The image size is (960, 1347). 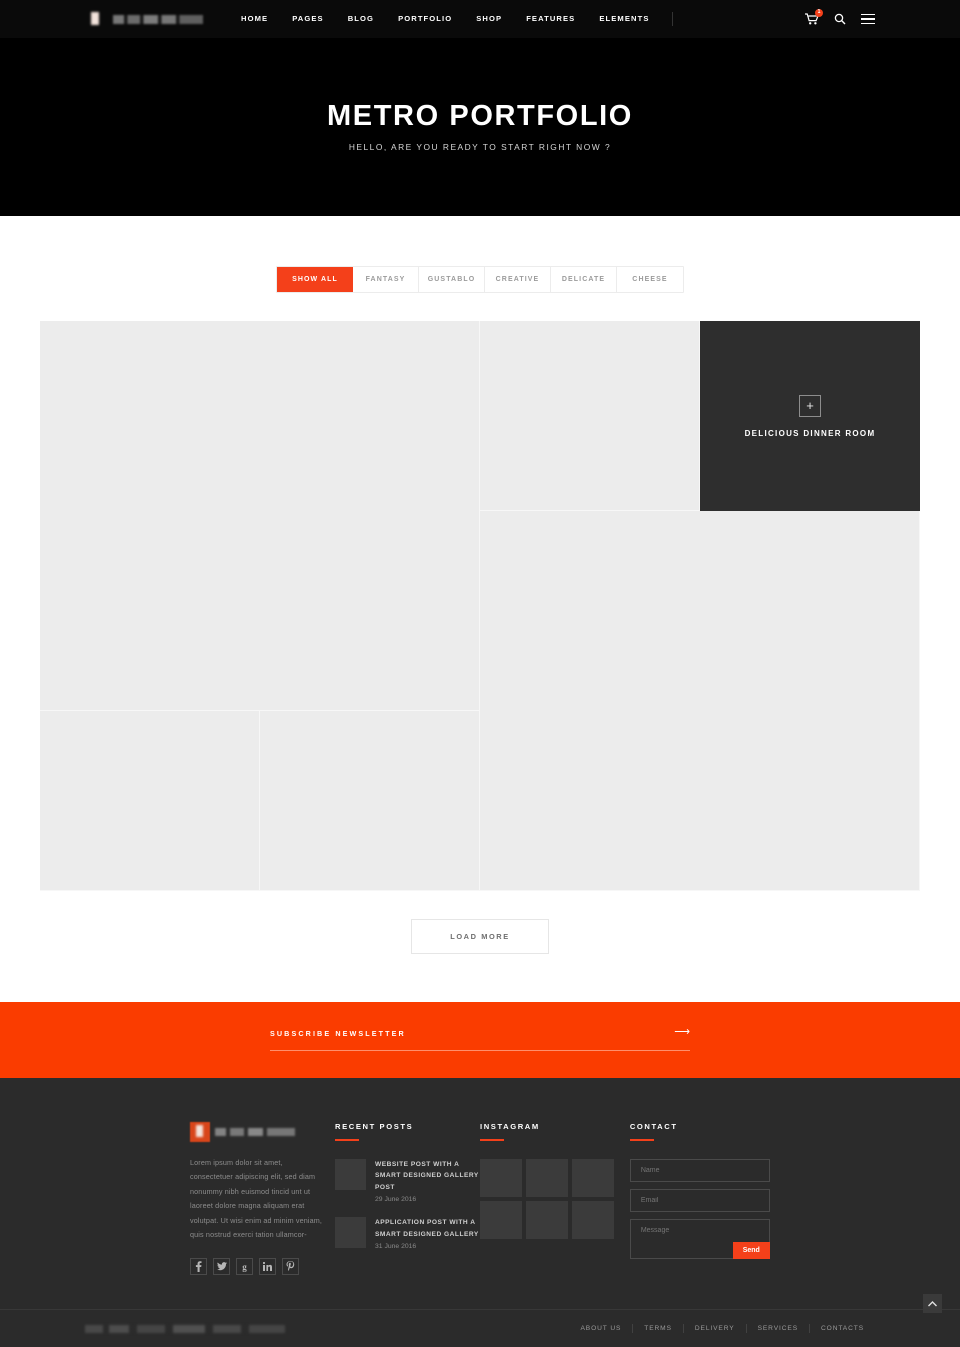 I want to click on site-logo, so click(x=144, y=19).